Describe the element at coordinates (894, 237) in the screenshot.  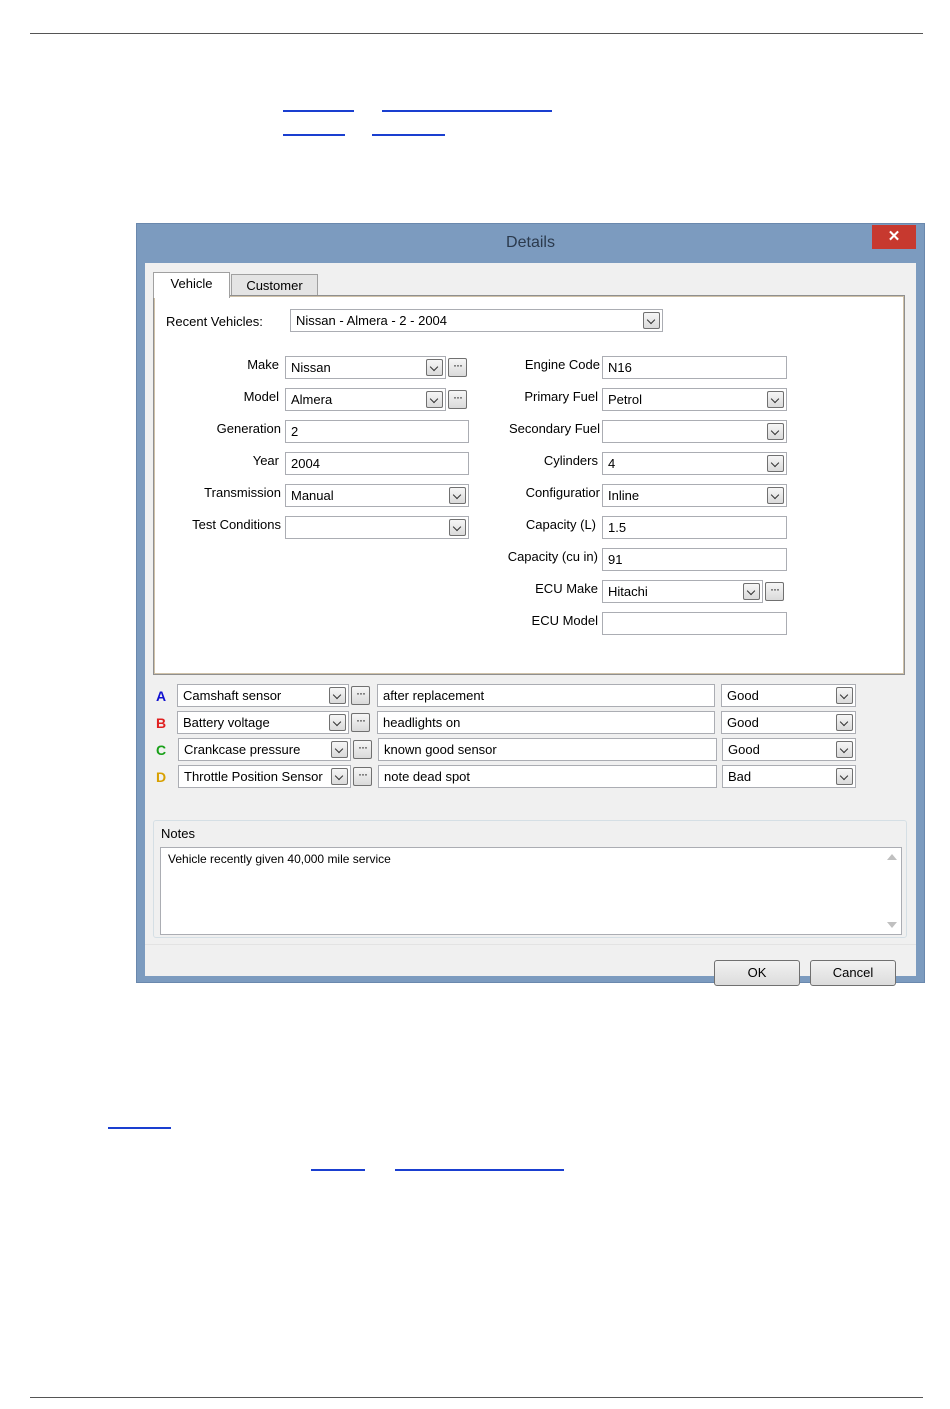
I see `close-button: ✕` at that location.